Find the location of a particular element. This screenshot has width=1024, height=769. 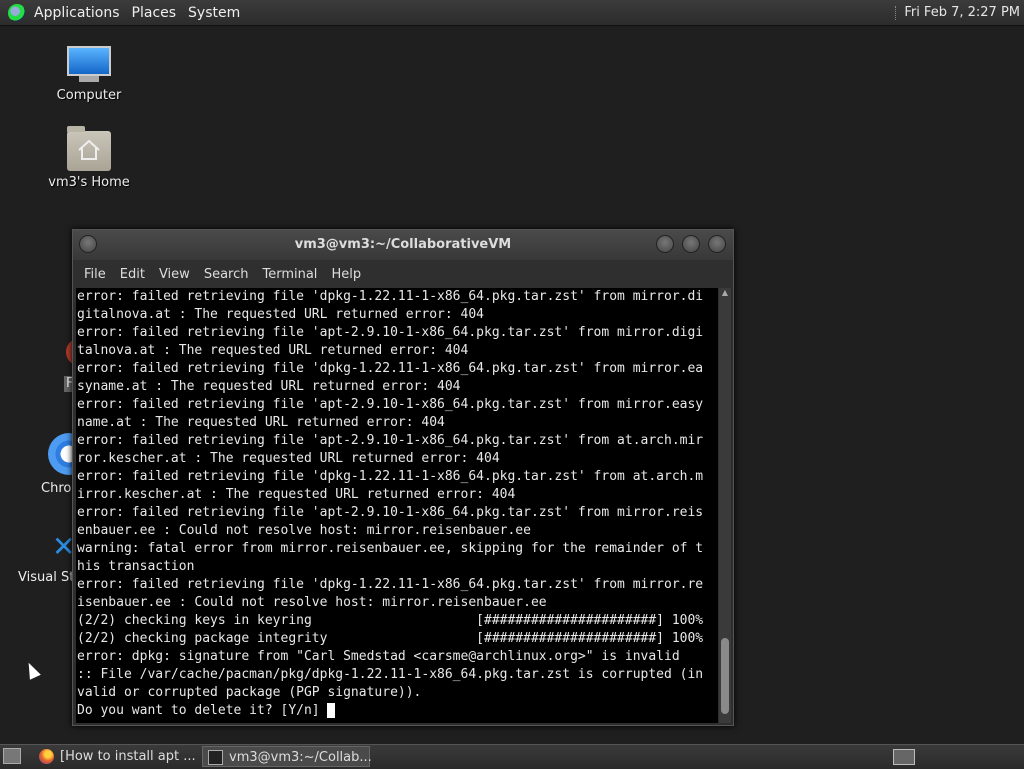

panel-separator is located at coordinates (896, 12).